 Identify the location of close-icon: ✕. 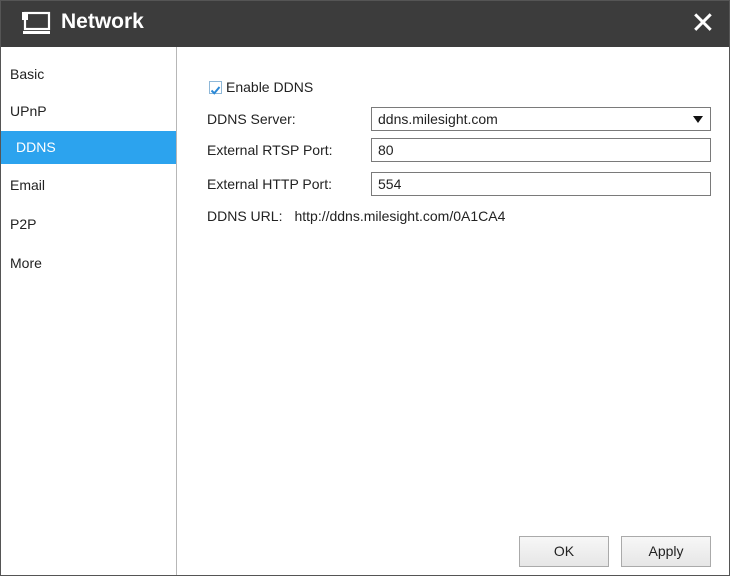
(703, 24).